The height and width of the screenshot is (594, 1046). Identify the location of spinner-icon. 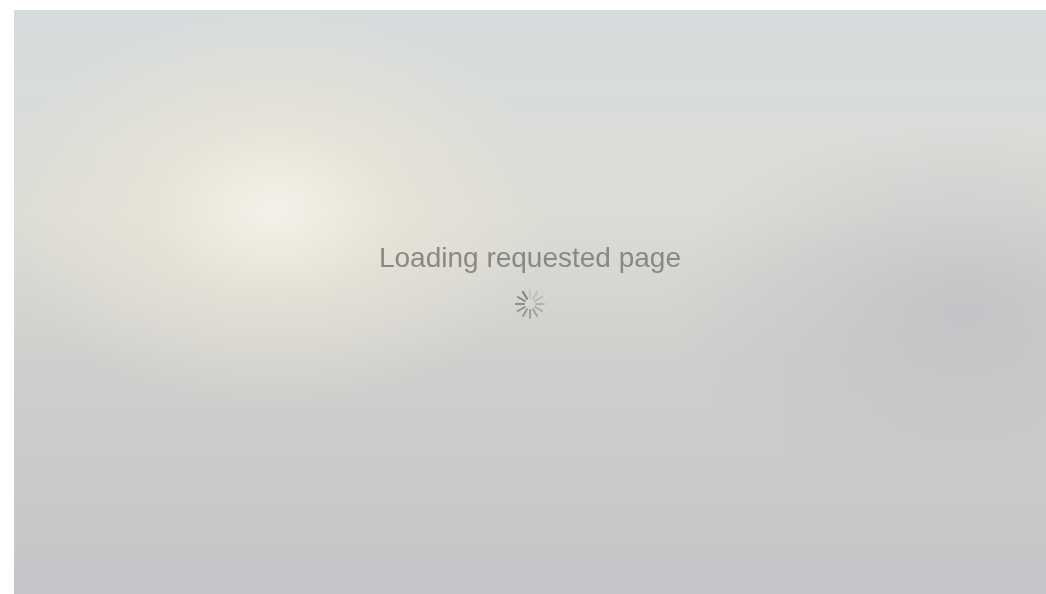
(530, 304).